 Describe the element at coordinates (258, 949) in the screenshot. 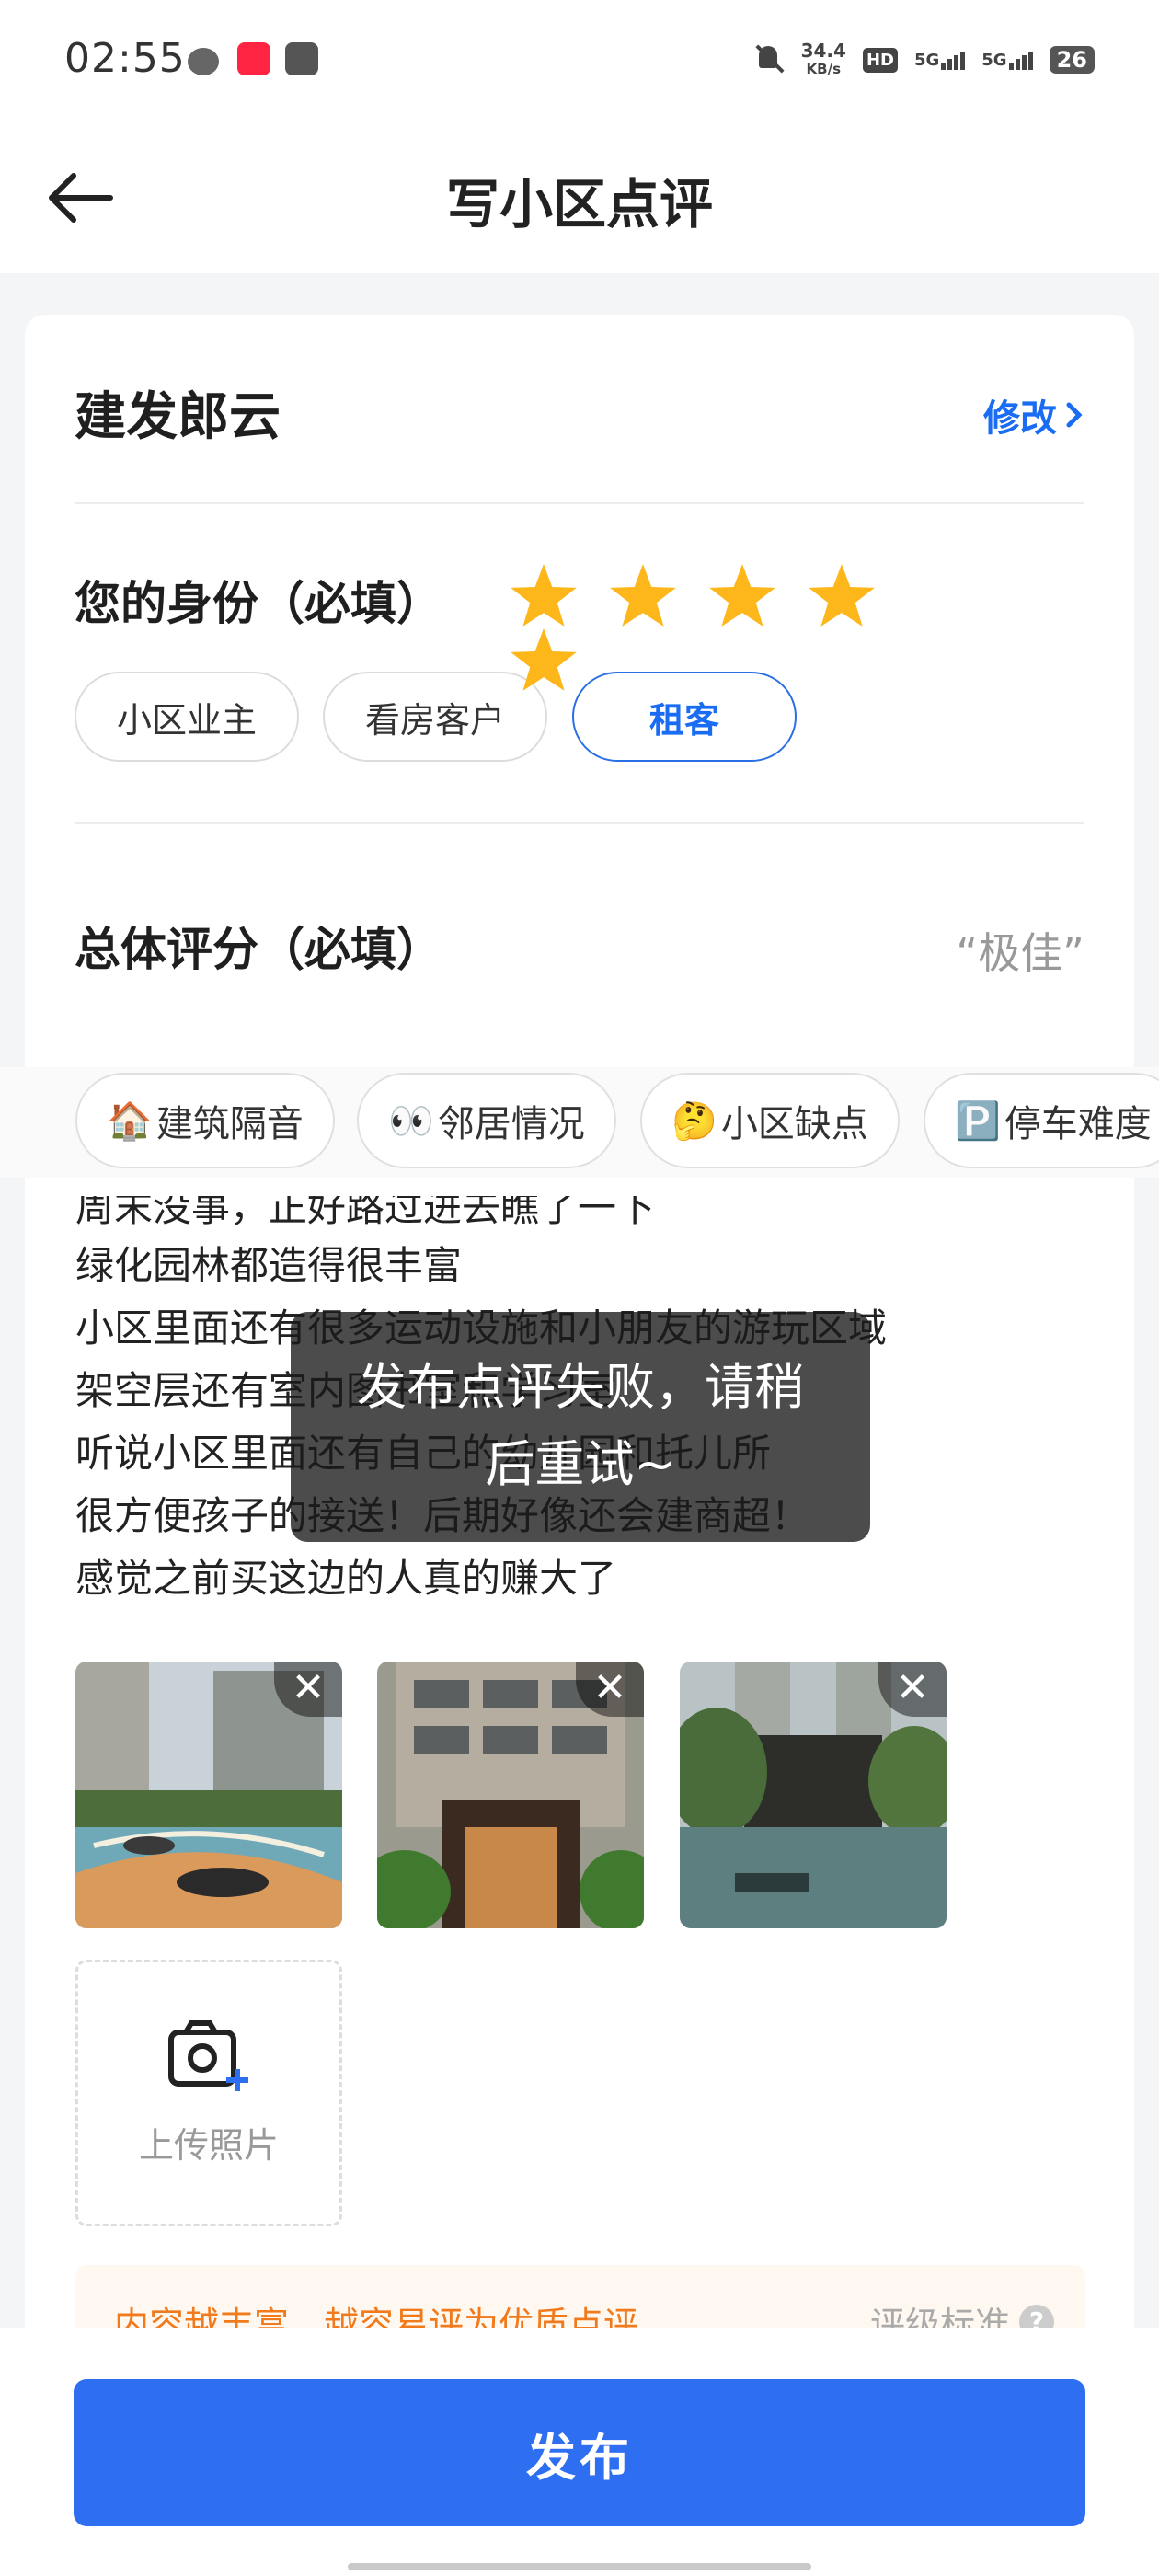

I see `rating-section-title: 总体评分（必填）` at that location.